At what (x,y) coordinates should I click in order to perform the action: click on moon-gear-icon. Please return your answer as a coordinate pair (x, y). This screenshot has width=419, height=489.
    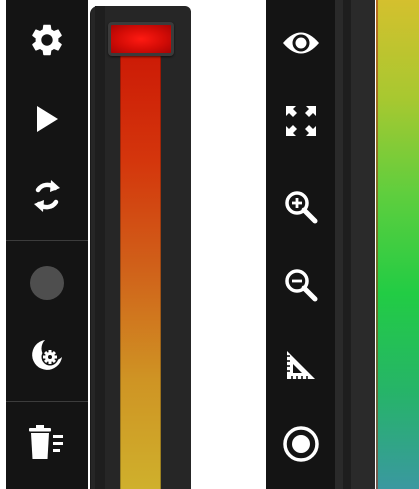
    Looking at the image, I should click on (47, 355).